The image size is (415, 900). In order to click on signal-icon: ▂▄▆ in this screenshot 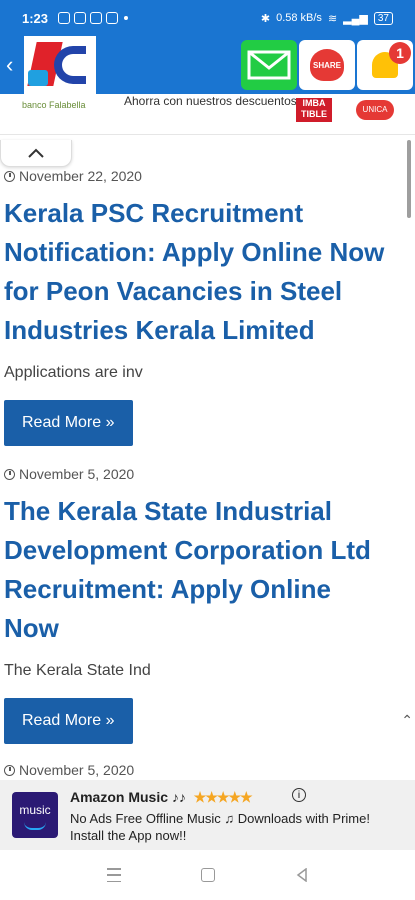, I will do `click(355, 18)`.